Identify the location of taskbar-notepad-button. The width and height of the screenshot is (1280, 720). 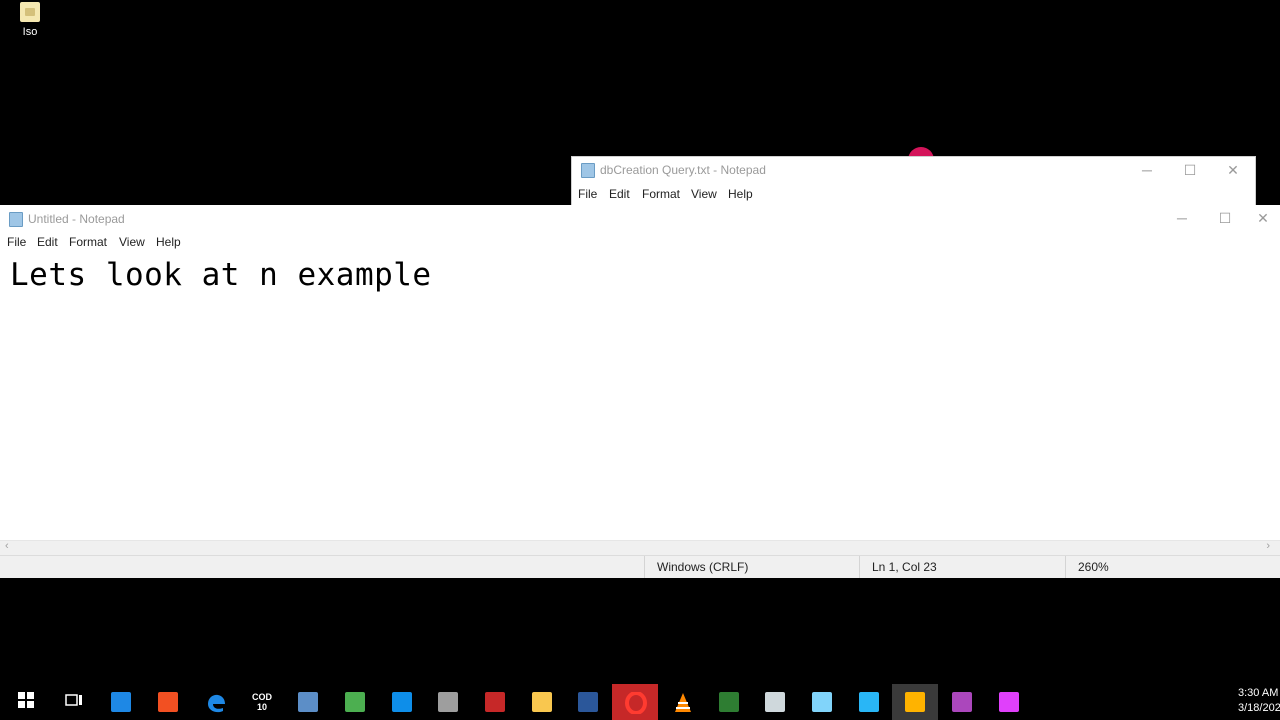
(822, 702).